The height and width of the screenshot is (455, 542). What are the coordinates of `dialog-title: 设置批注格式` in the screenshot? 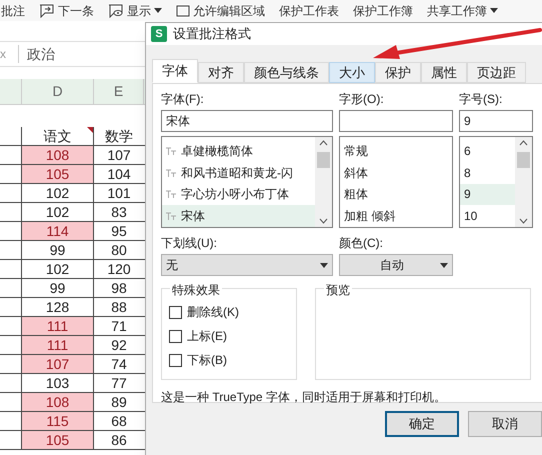 It's located at (212, 34).